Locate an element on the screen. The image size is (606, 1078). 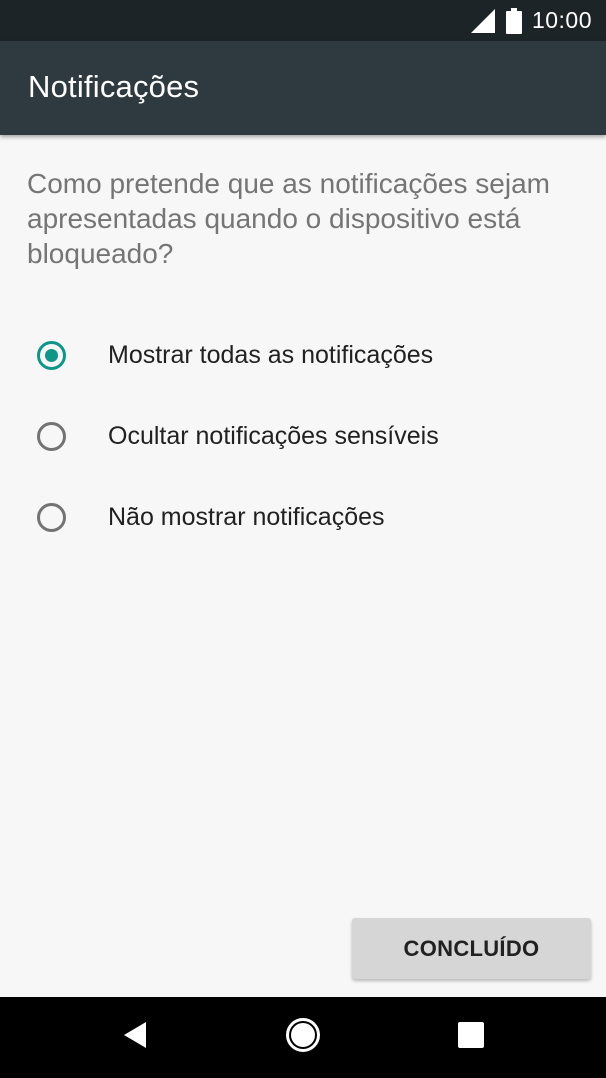
option-show-all: Mostrar todas as notificações is located at coordinates (303, 355).